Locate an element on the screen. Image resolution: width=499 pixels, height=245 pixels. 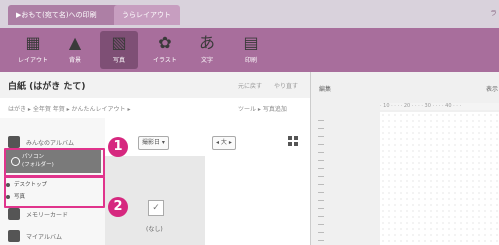
layout-label: レイアウト is located at coordinates (32, 60).